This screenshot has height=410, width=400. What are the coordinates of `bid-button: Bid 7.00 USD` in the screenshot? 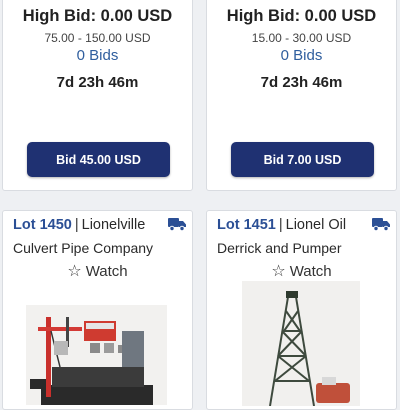 It's located at (302, 159).